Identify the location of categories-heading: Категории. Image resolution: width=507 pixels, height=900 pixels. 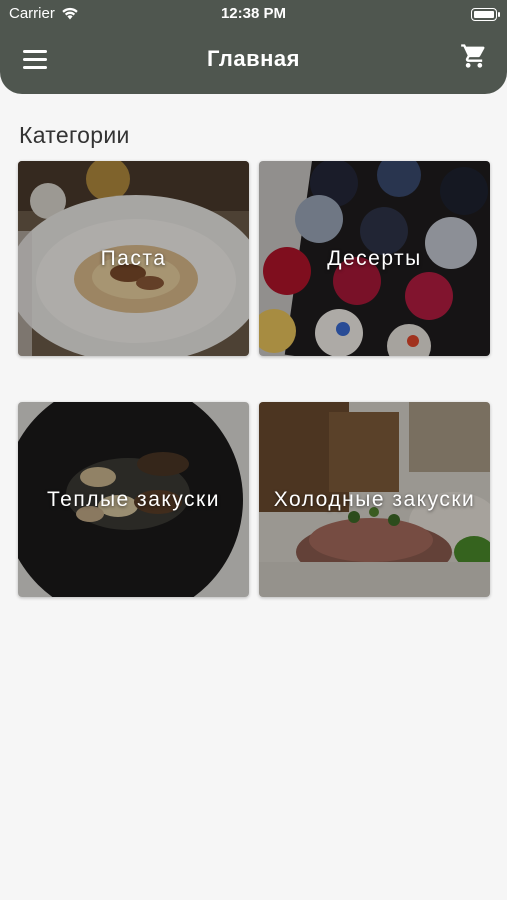
(74, 135).